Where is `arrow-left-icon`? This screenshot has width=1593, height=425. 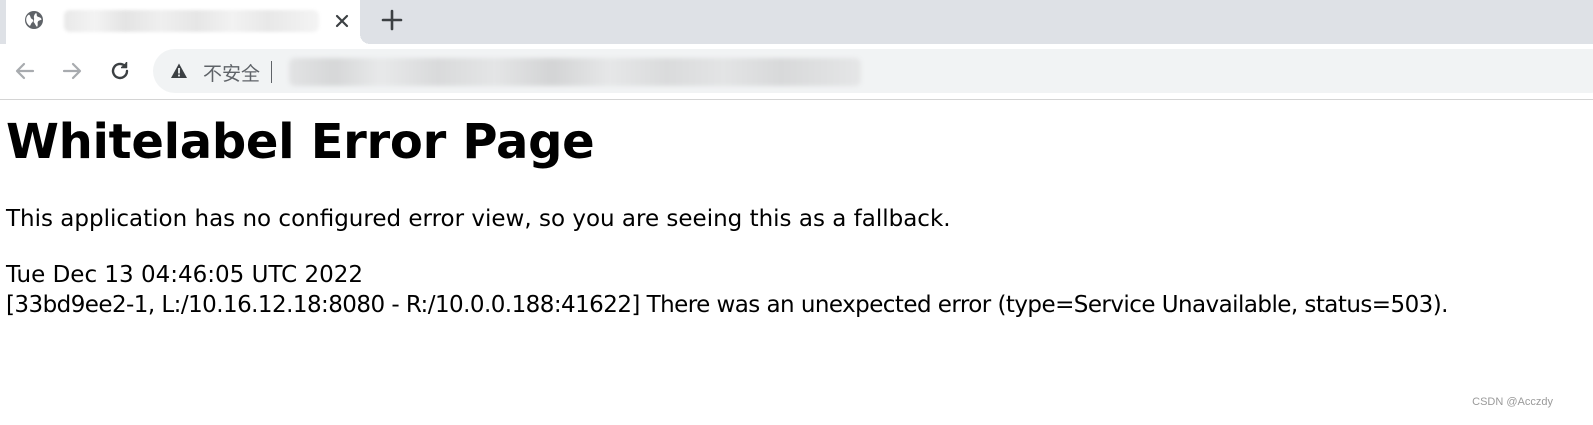 arrow-left-icon is located at coordinates (25, 71).